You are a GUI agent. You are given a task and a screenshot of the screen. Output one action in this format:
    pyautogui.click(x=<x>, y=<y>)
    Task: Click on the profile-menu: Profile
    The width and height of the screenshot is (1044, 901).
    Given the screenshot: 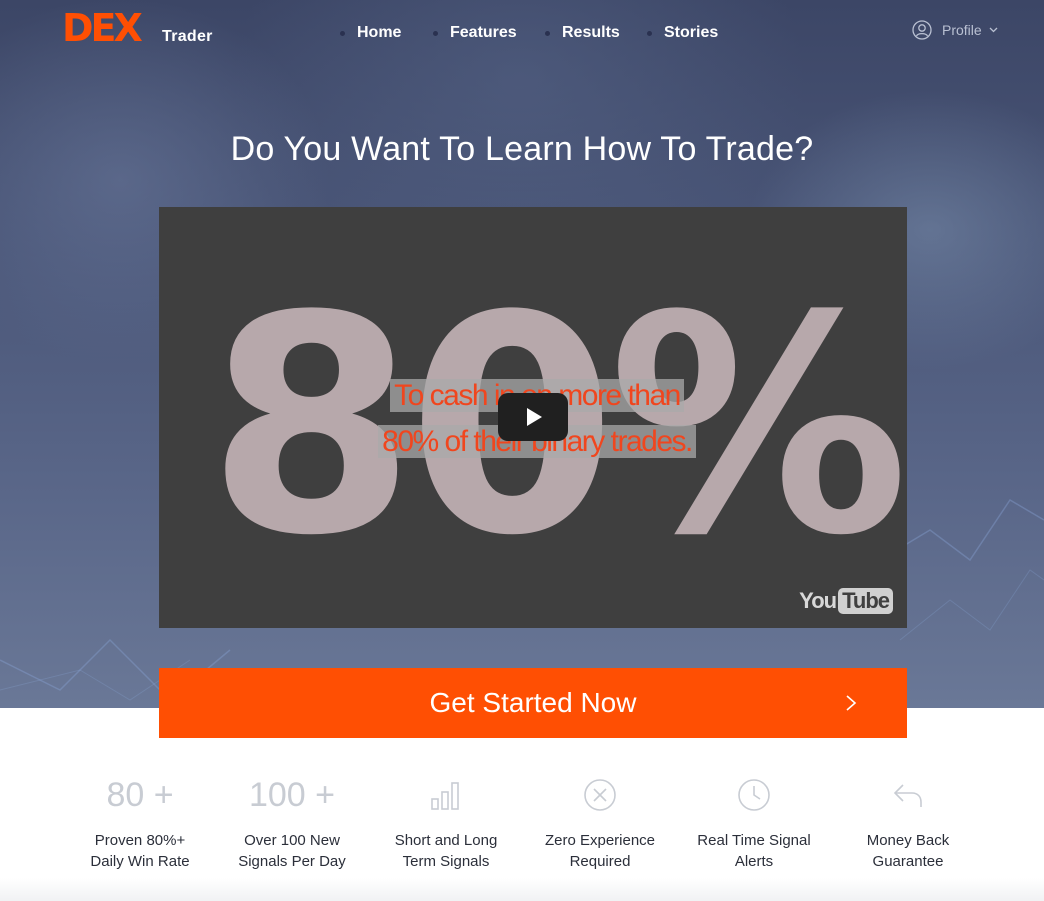 What is the action you would take?
    pyautogui.click(x=955, y=30)
    